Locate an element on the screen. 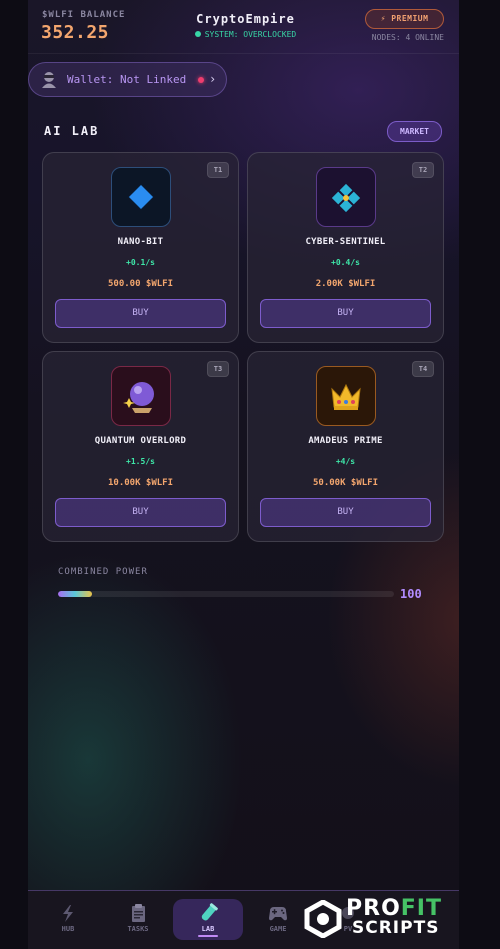  chevron-right-icon: › is located at coordinates (213, 79).